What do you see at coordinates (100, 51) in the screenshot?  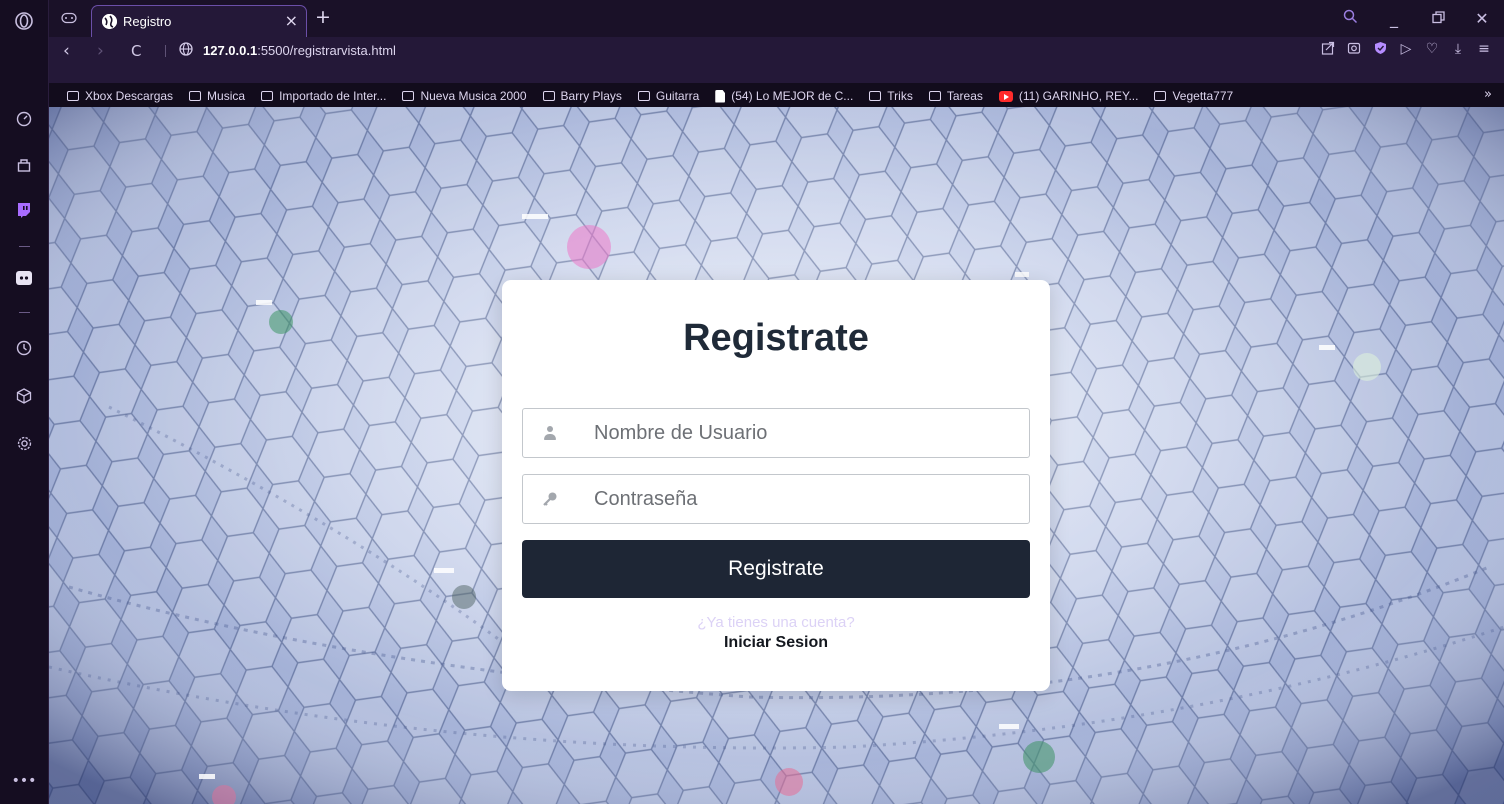 I see `forward-icon: ›` at bounding box center [100, 51].